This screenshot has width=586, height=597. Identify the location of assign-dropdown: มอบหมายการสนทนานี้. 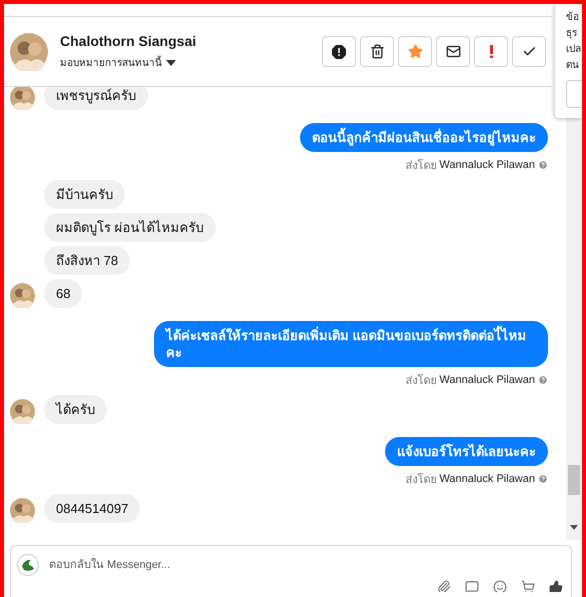
(185, 62).